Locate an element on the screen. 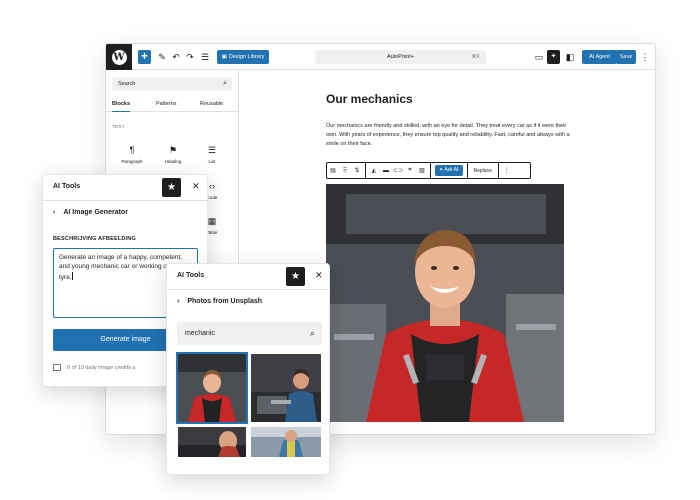 This screenshot has height=500, width=700. description-label: BESCHRIJVING AFBEELDING is located at coordinates (94, 239).